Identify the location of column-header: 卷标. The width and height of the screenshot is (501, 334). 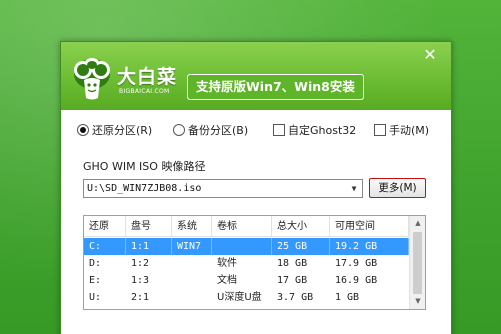
(242, 226).